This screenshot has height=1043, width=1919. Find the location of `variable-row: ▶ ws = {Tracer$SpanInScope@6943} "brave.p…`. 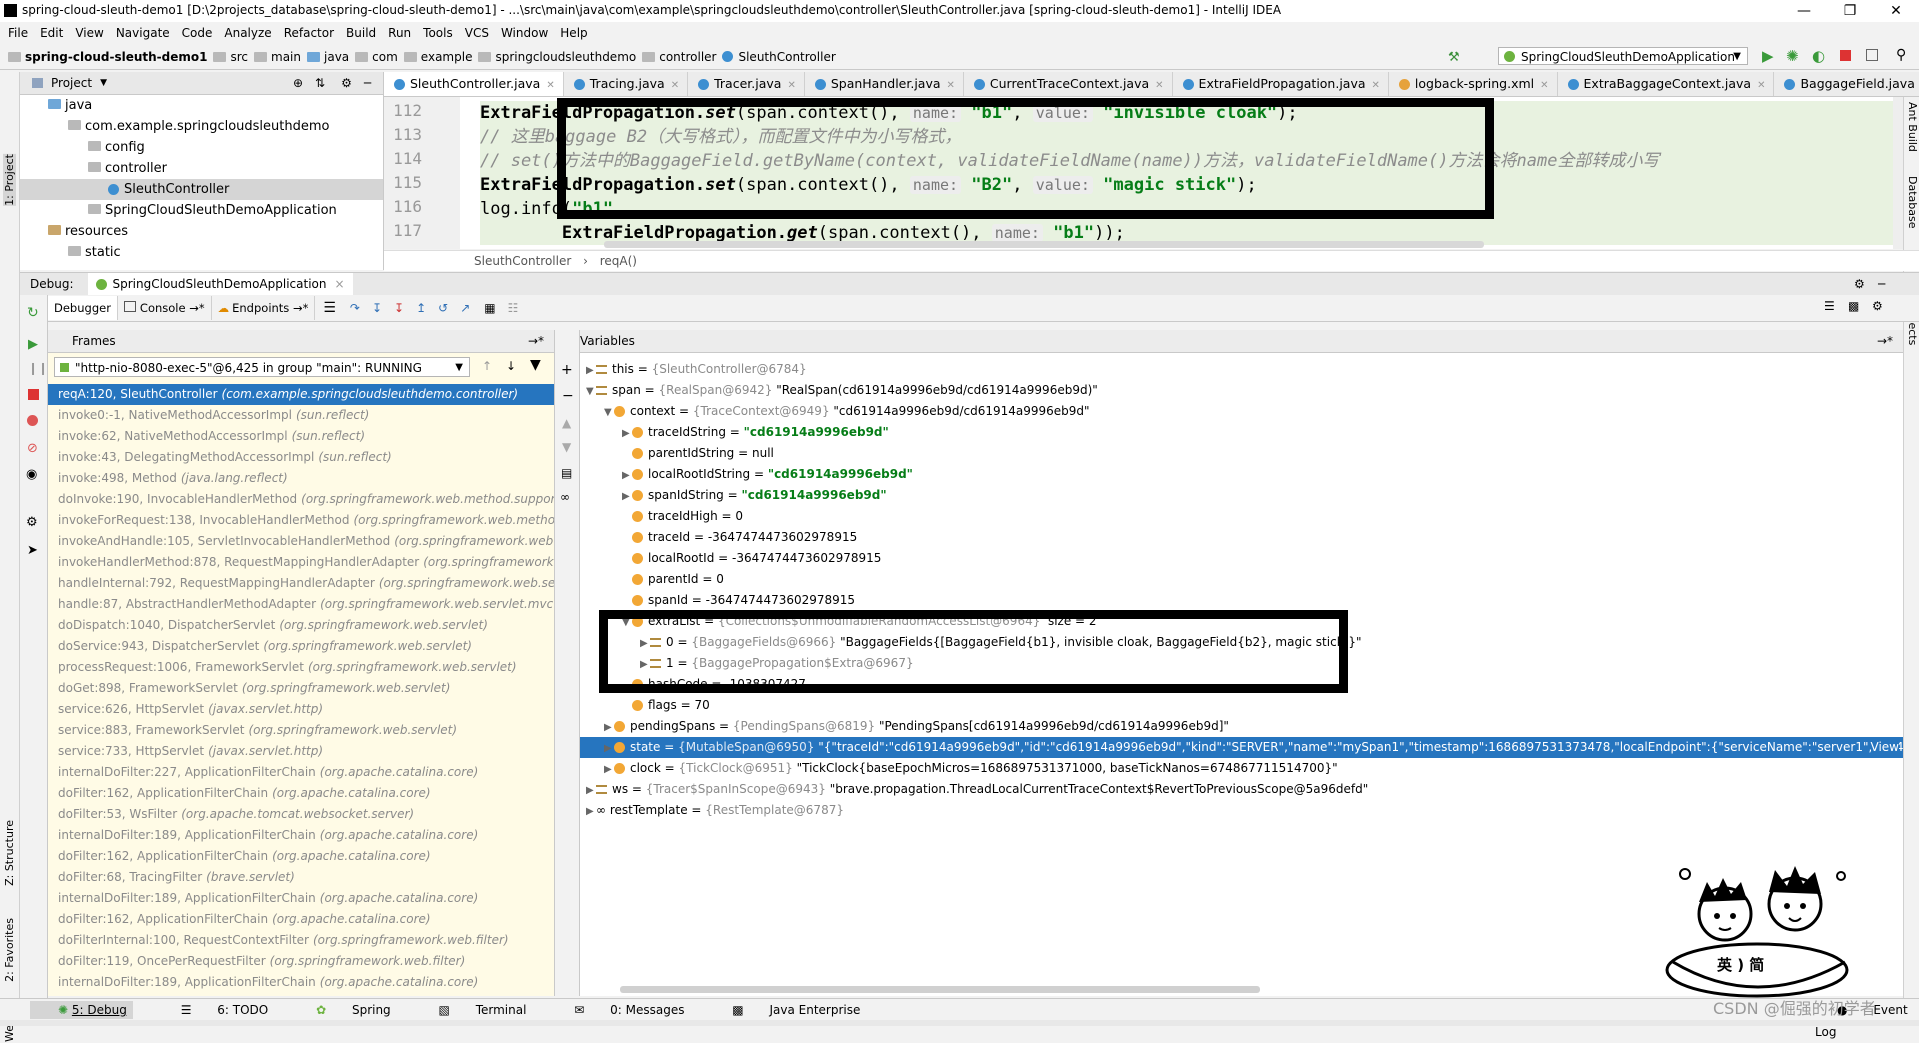

variable-row: ▶ ws = {Tracer$SpanInScope@6943} "brave.p… is located at coordinates (1241, 789).